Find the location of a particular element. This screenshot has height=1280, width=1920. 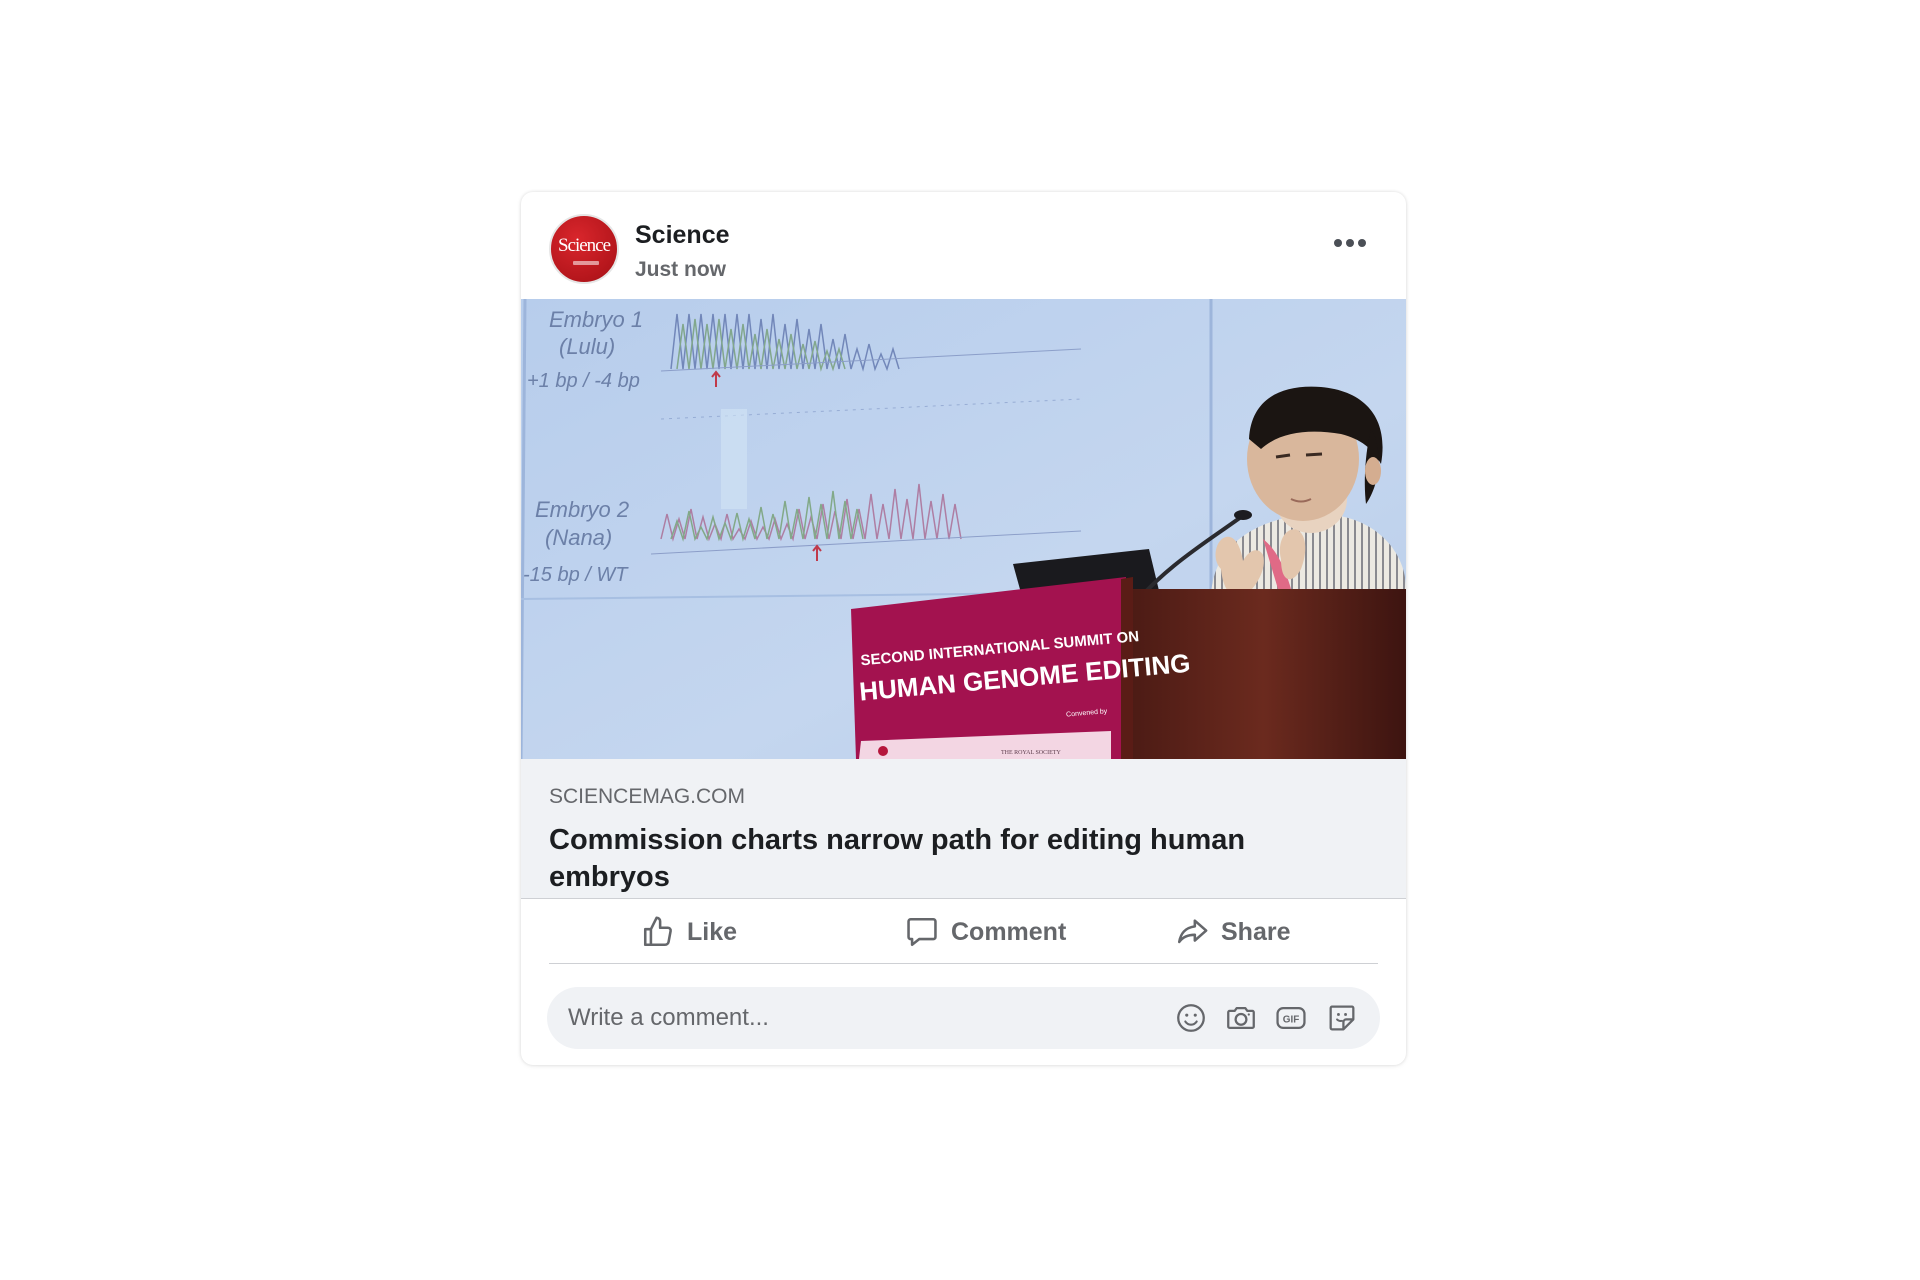

like-button: Like is located at coordinates (689, 932).